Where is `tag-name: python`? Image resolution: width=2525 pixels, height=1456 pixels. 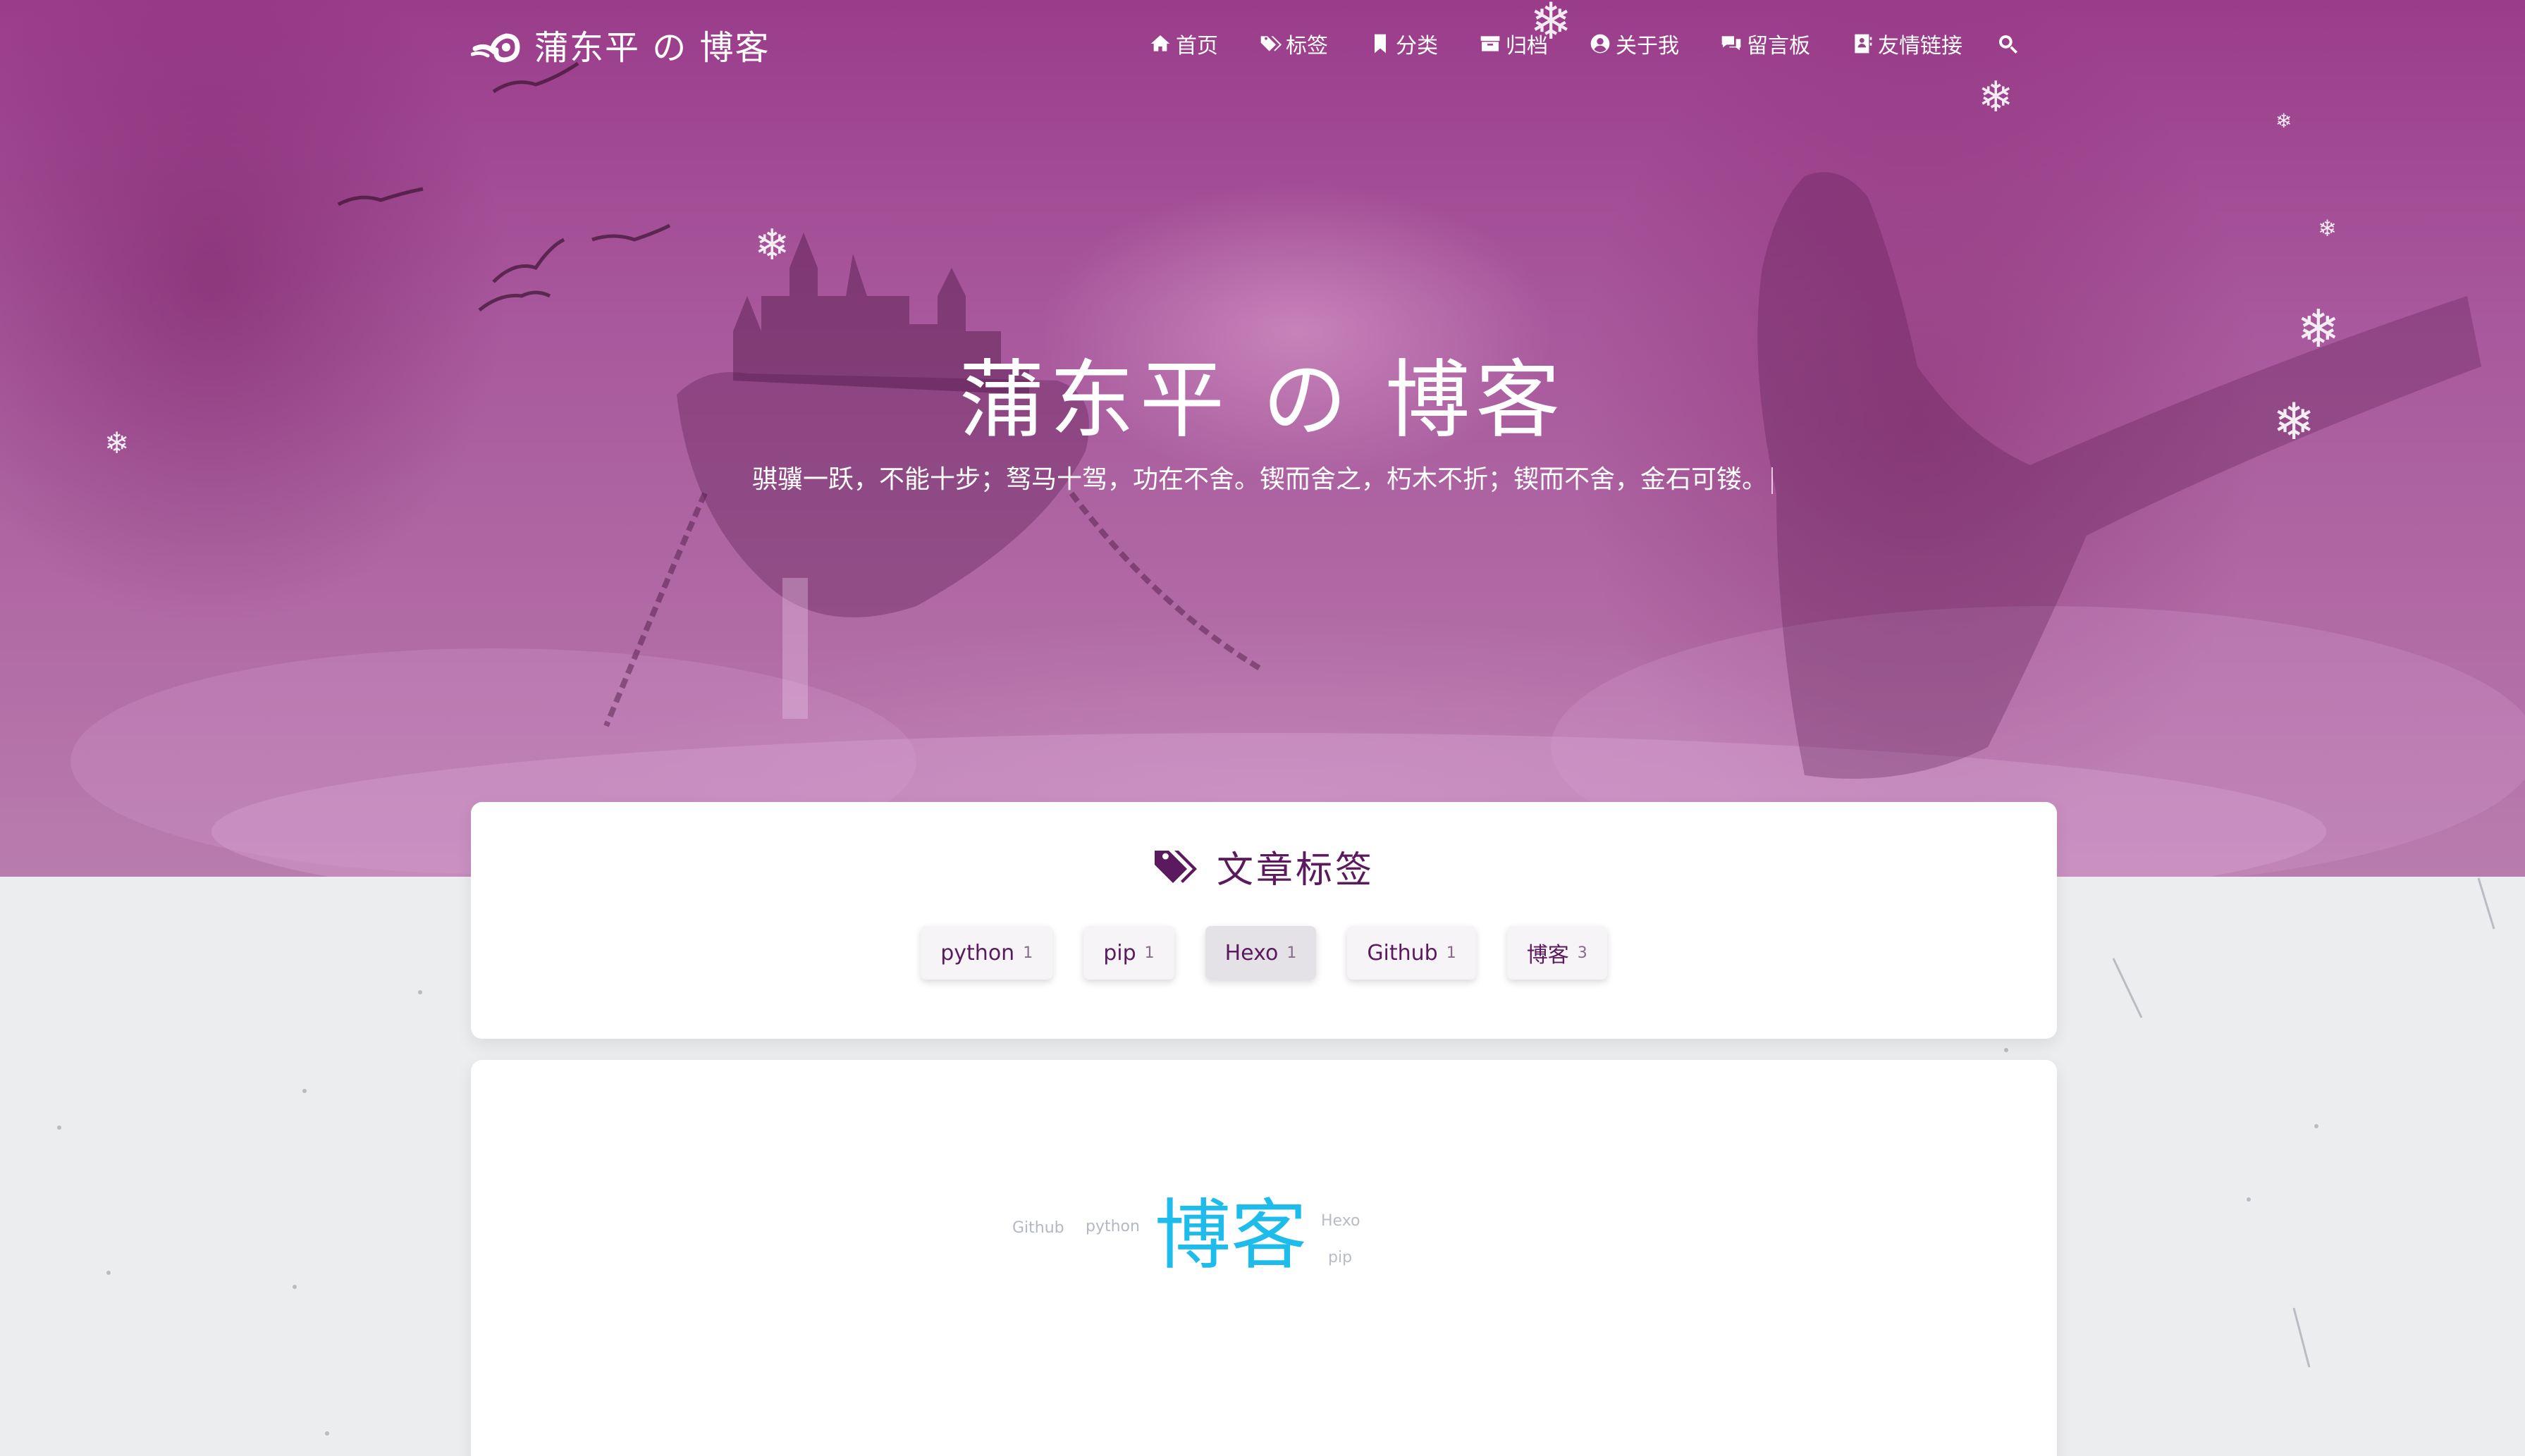
tag-name: python is located at coordinates (977, 953).